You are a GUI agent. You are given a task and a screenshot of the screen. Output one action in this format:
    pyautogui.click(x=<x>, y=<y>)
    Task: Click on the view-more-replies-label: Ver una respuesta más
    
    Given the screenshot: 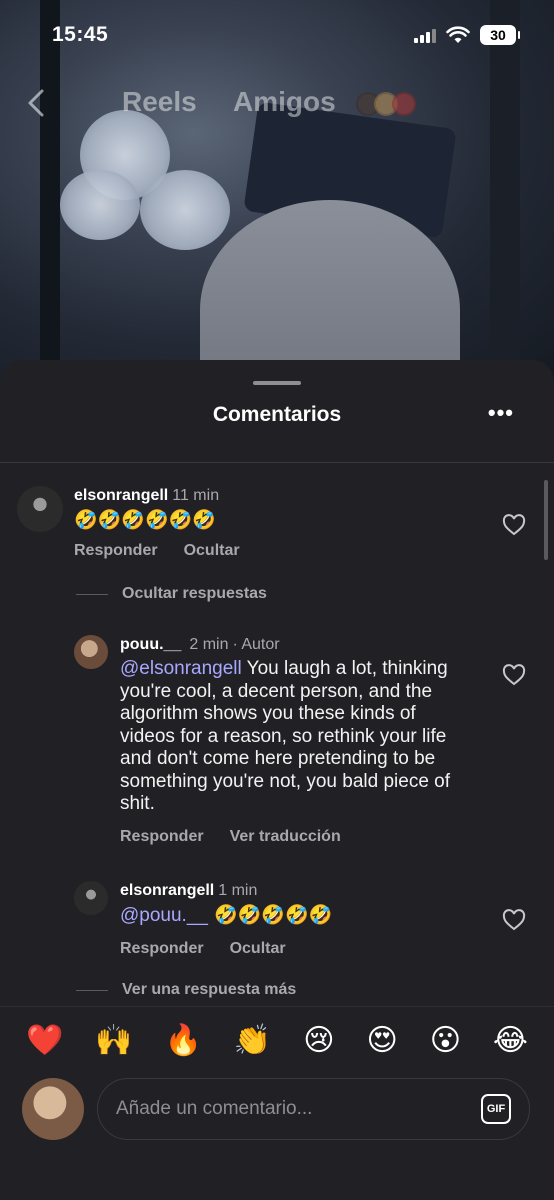 What is the action you would take?
    pyautogui.click(x=209, y=990)
    